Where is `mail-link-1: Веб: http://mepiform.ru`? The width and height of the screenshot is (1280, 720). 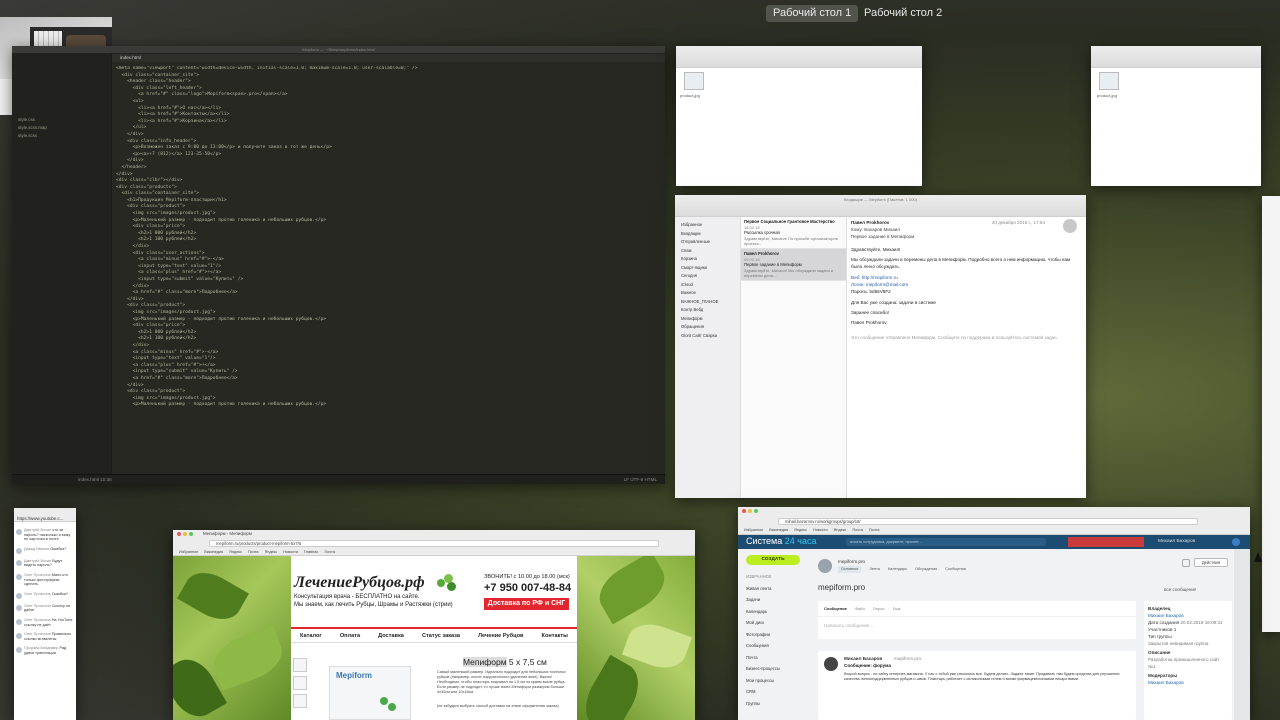 mail-link-1: Веб: http://mepiform.ru is located at coordinates (966, 277).